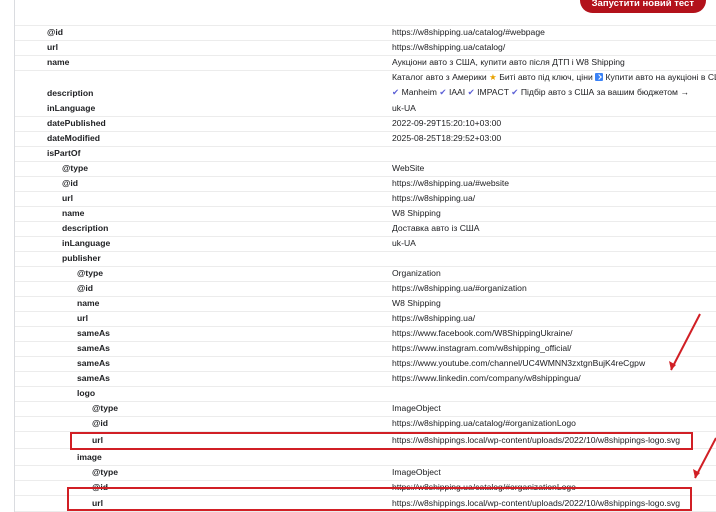  Describe the element at coordinates (692, 396) in the screenshot. I see `annotation-arrows` at that location.